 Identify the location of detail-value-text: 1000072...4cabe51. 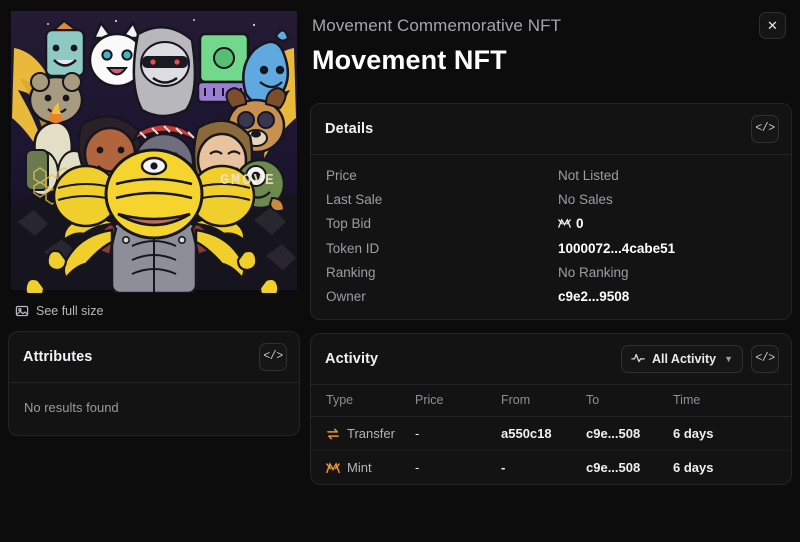
(617, 248).